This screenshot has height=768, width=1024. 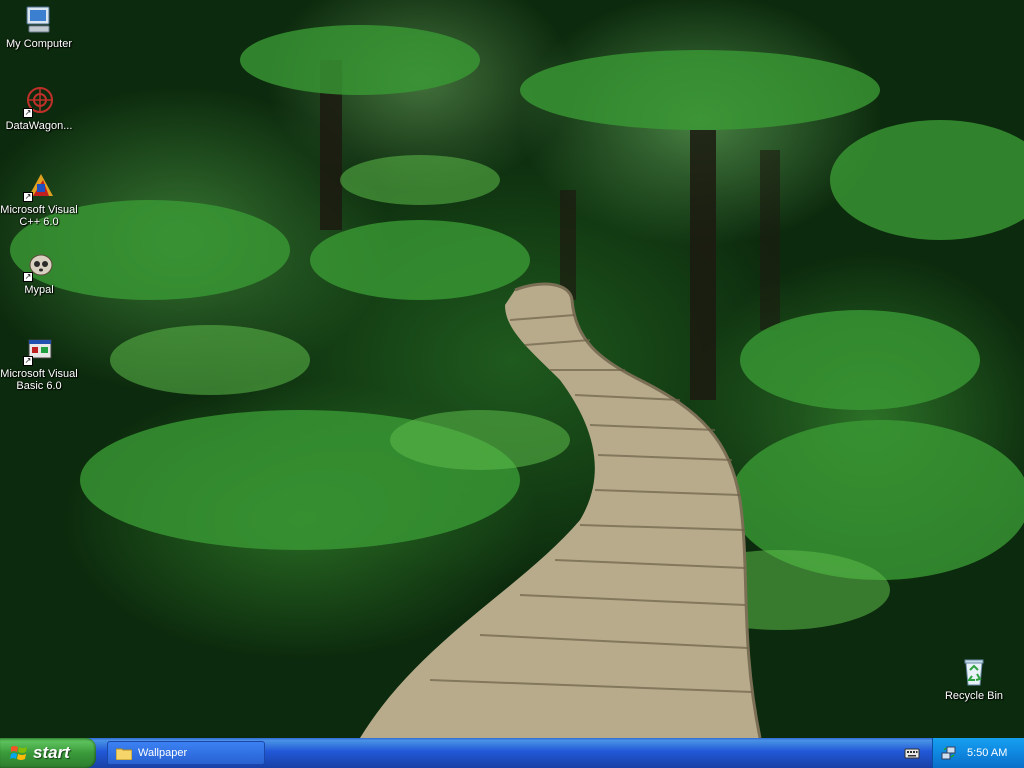 I want to click on start-button: start, so click(x=48, y=753).